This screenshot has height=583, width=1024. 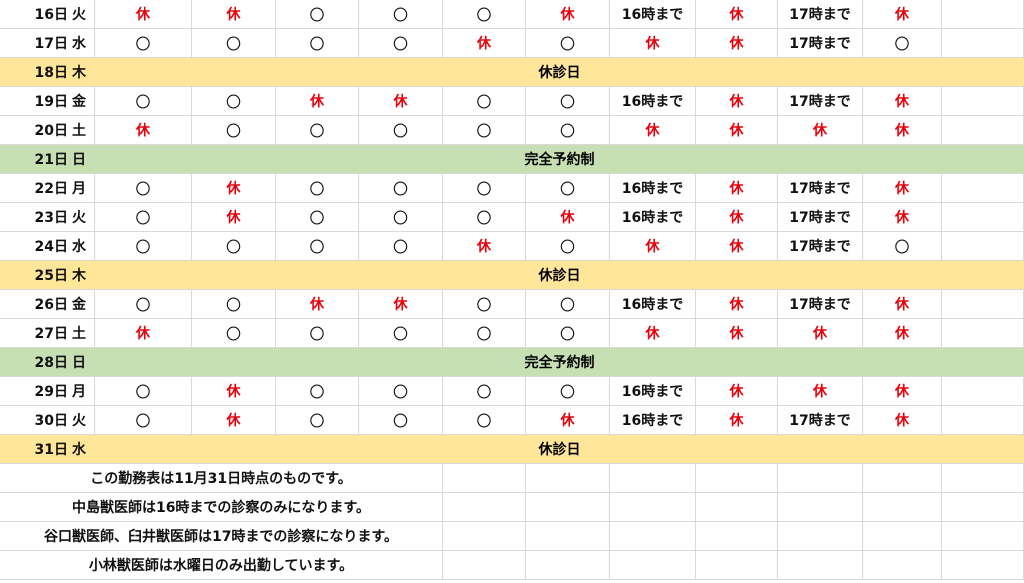 I want to click on weekday-cell: 土, so click(x=82, y=130).